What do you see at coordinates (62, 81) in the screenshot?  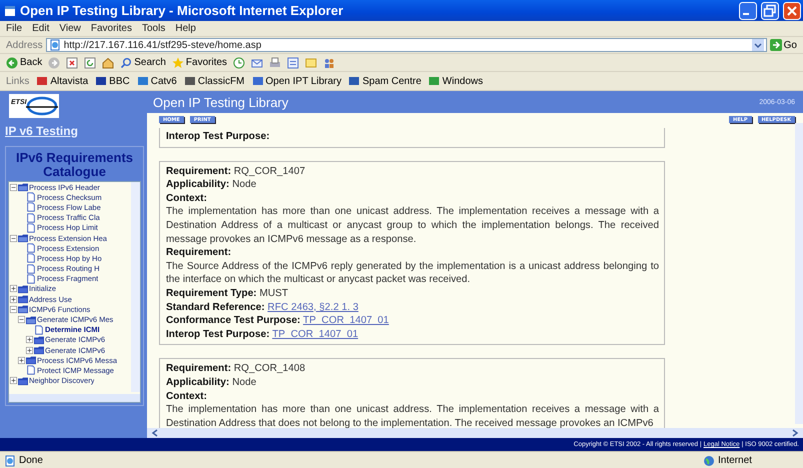 I see `link-button: Altavista` at bounding box center [62, 81].